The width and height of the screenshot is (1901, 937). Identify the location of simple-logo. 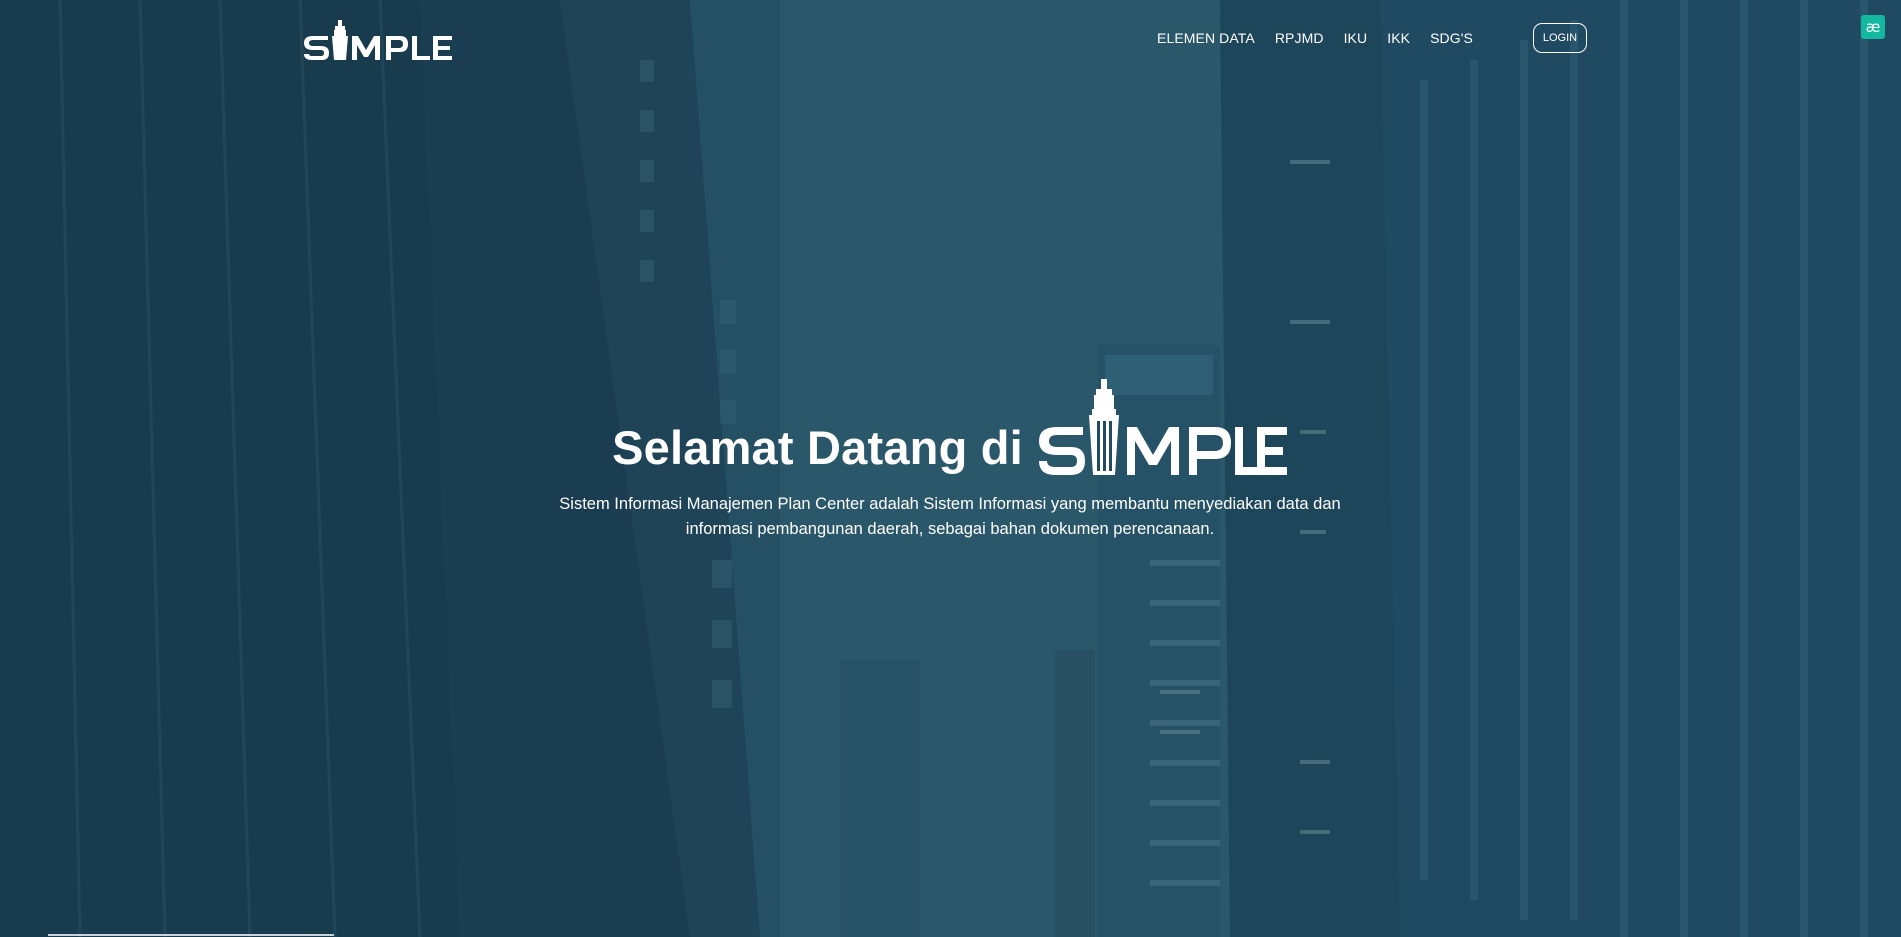
(378, 40).